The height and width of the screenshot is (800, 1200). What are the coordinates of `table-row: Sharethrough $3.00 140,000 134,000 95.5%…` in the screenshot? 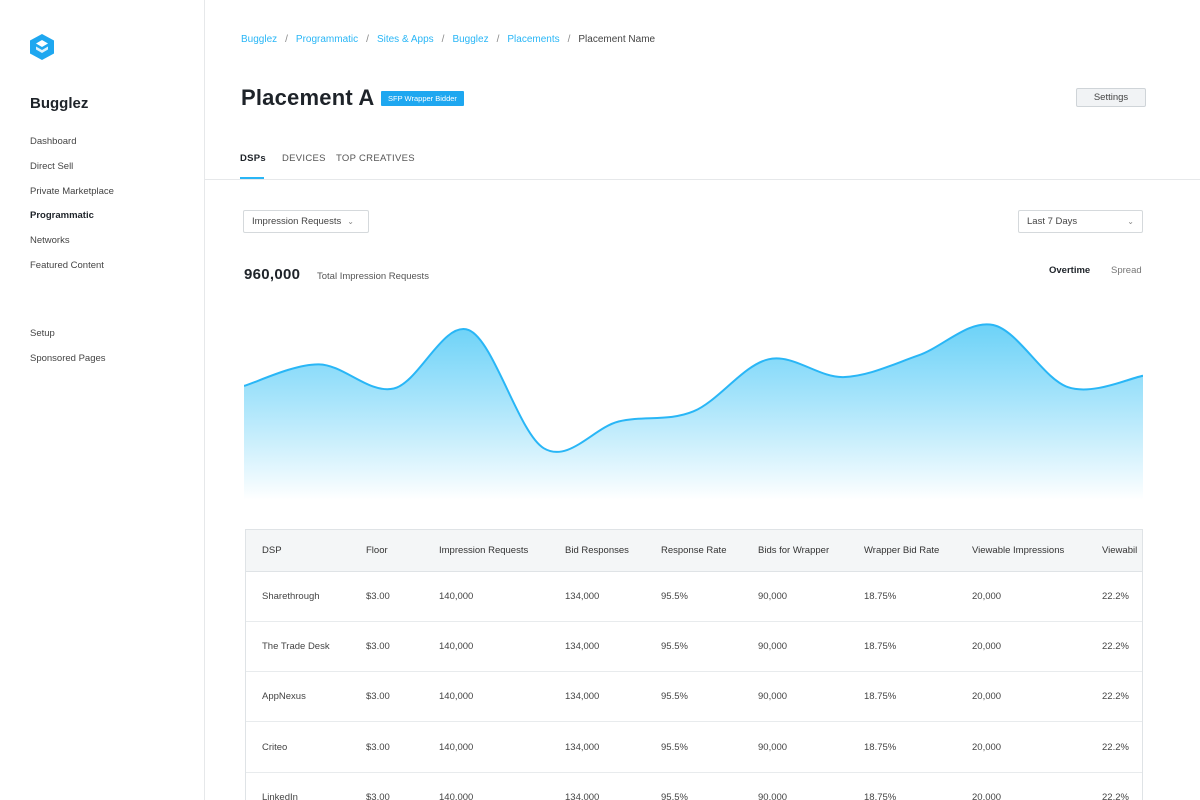 It's located at (694, 596).